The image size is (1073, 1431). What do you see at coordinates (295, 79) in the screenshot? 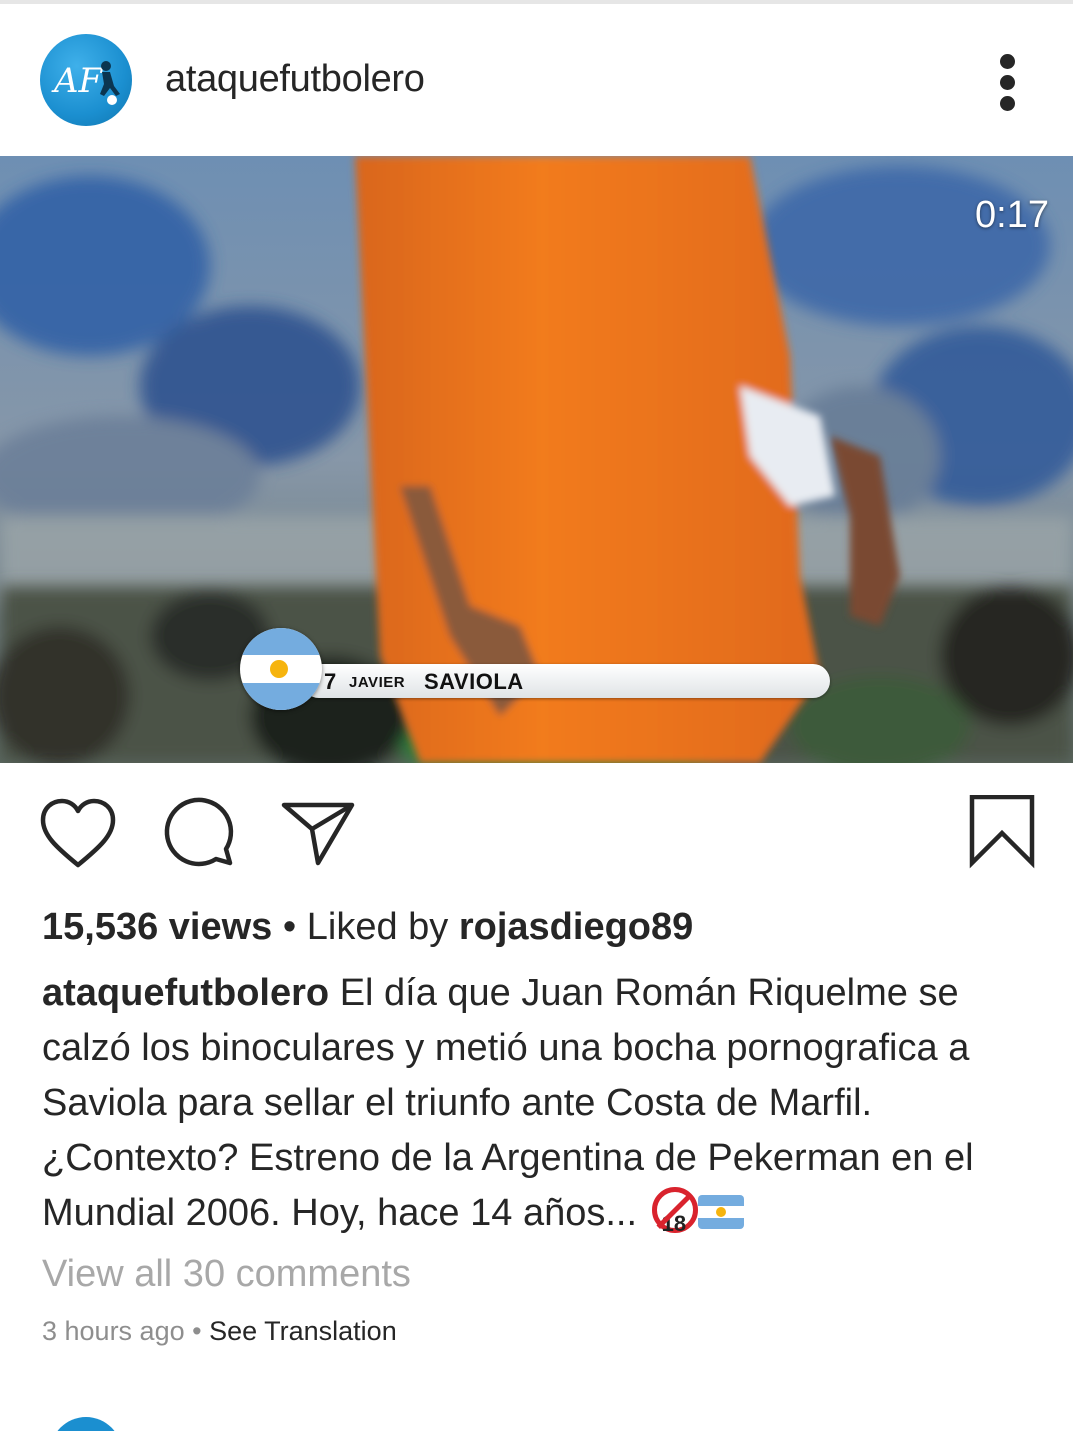
I see `post-username: ataquefutbolero` at bounding box center [295, 79].